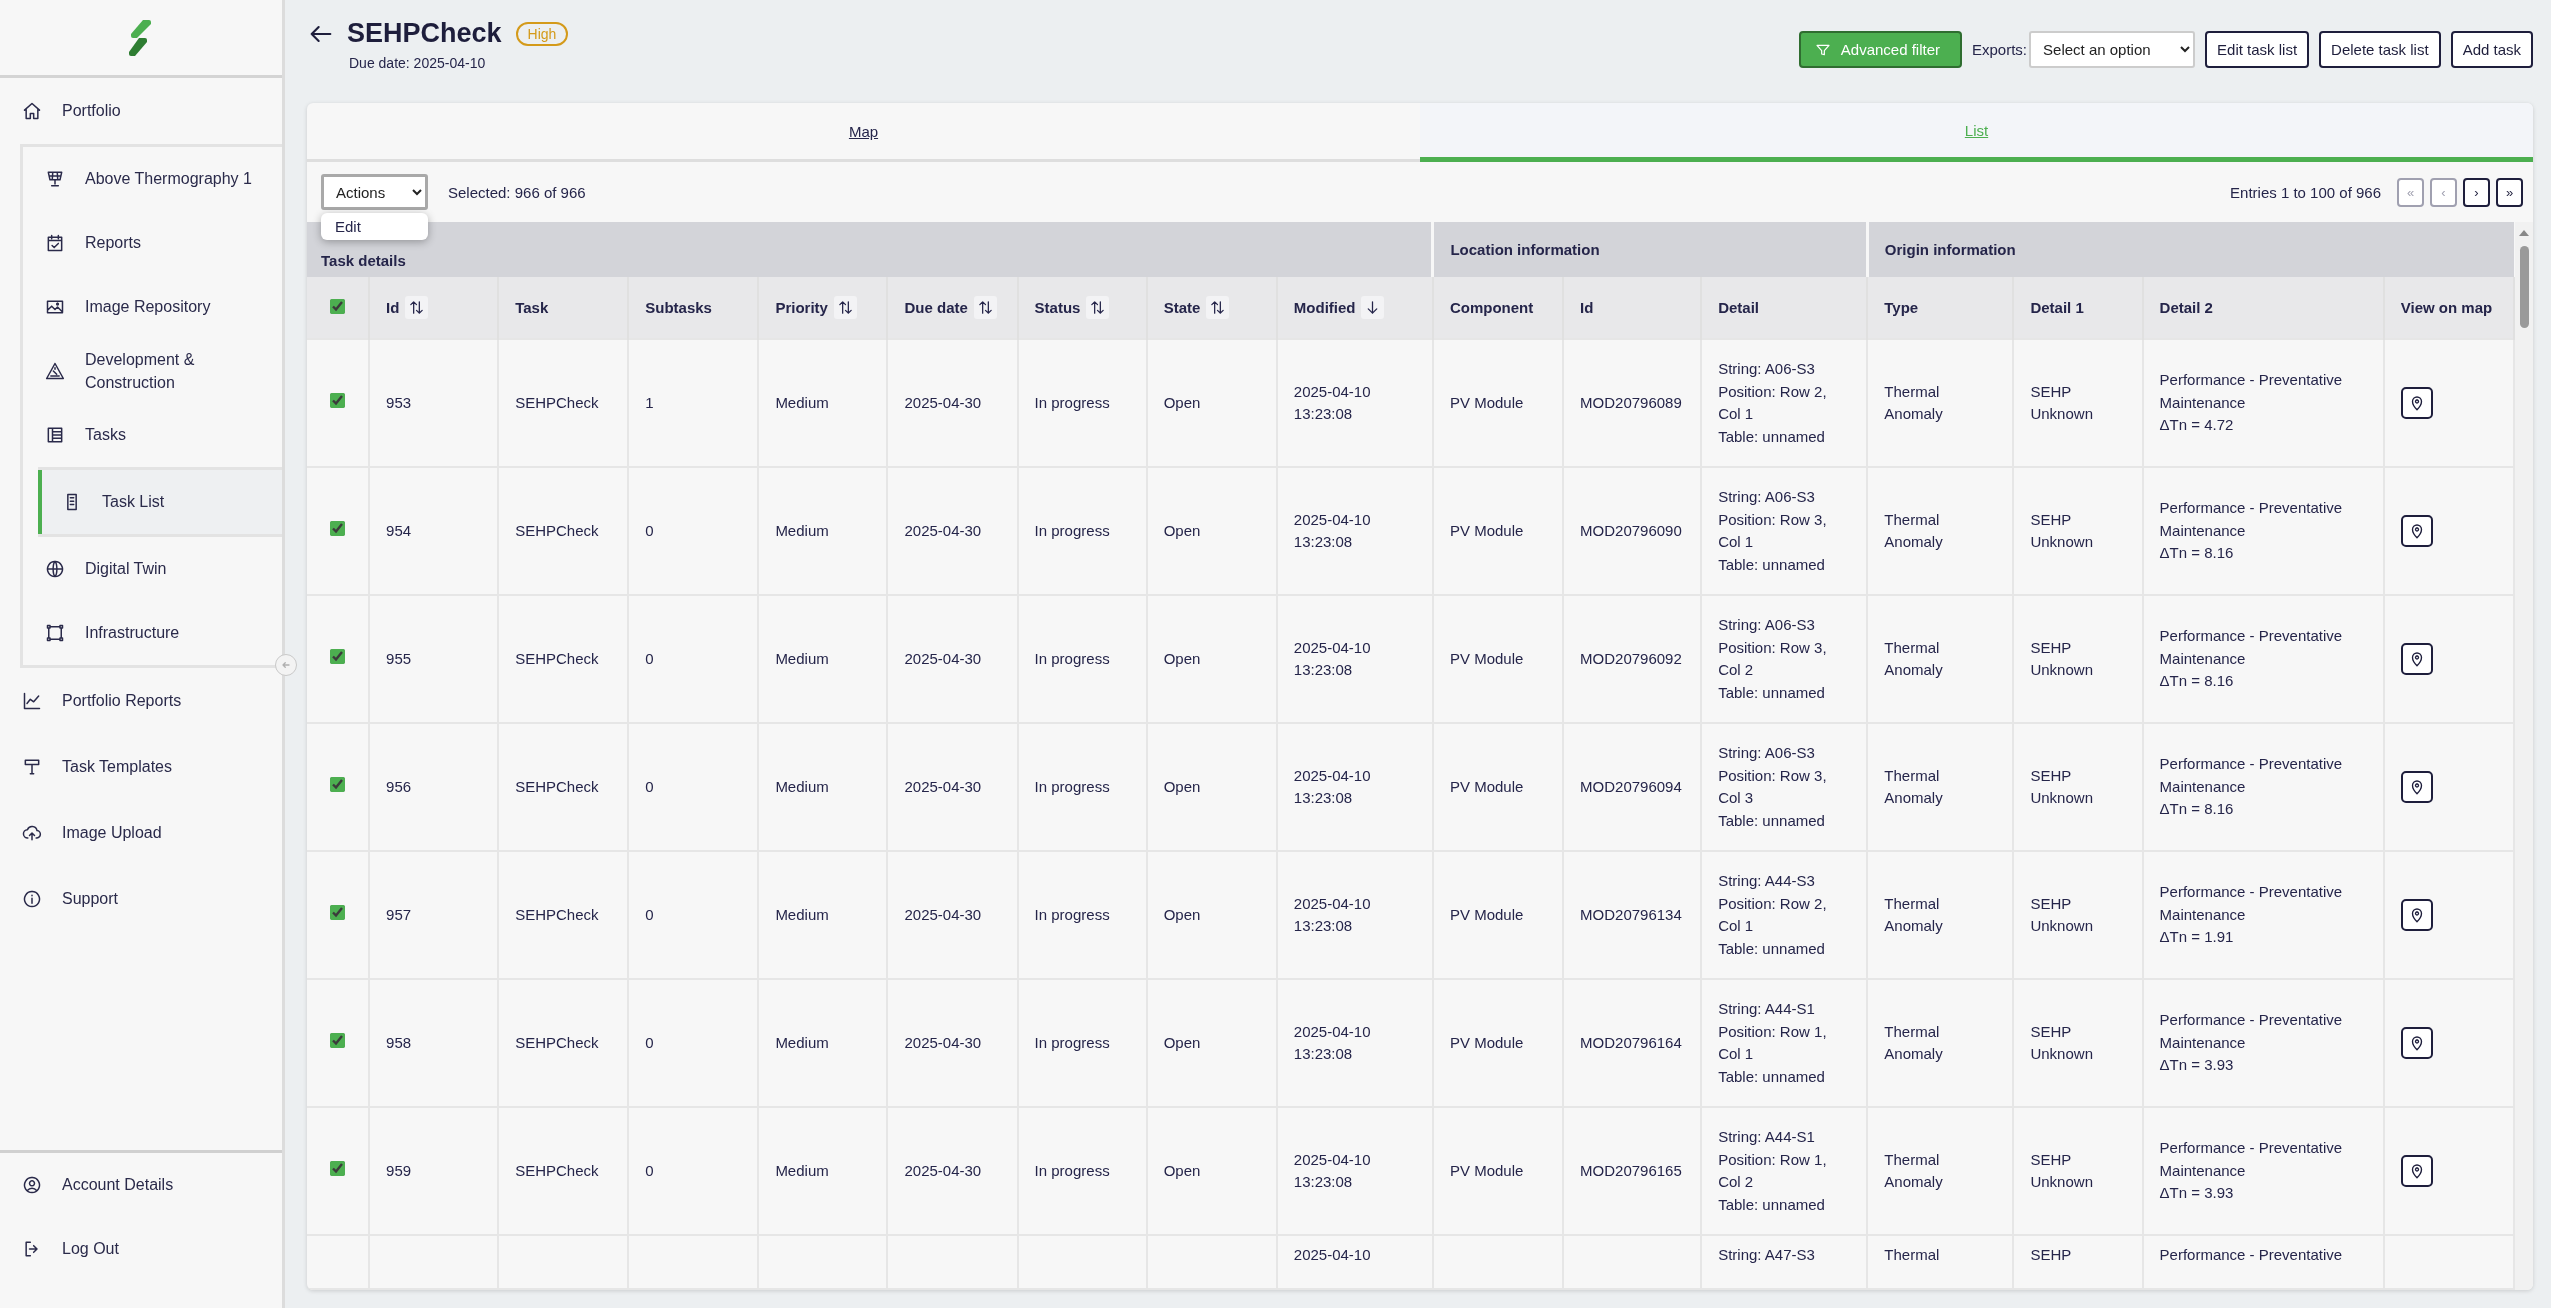 This screenshot has height=1308, width=2551. What do you see at coordinates (2476, 192) in the screenshot?
I see `pagination-button: ›` at bounding box center [2476, 192].